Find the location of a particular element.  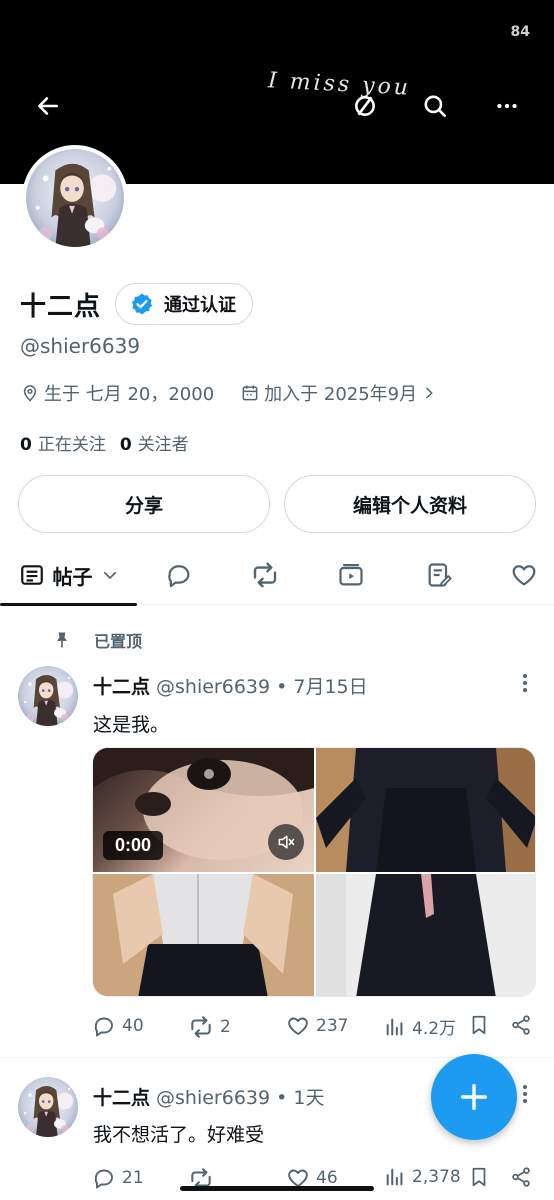

followers-stat: 0 关注者 is located at coordinates (154, 442).